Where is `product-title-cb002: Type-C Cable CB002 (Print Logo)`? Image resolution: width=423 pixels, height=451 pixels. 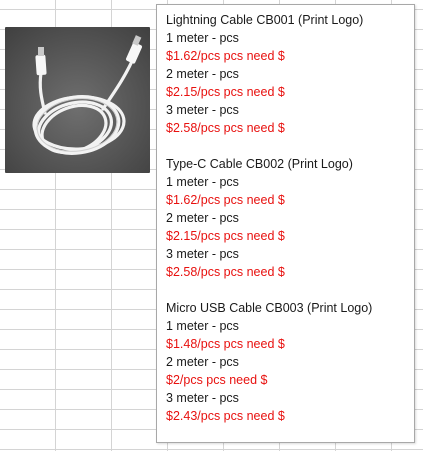 product-title-cb002: Type-C Cable CB002 (Print Logo) is located at coordinates (259, 164).